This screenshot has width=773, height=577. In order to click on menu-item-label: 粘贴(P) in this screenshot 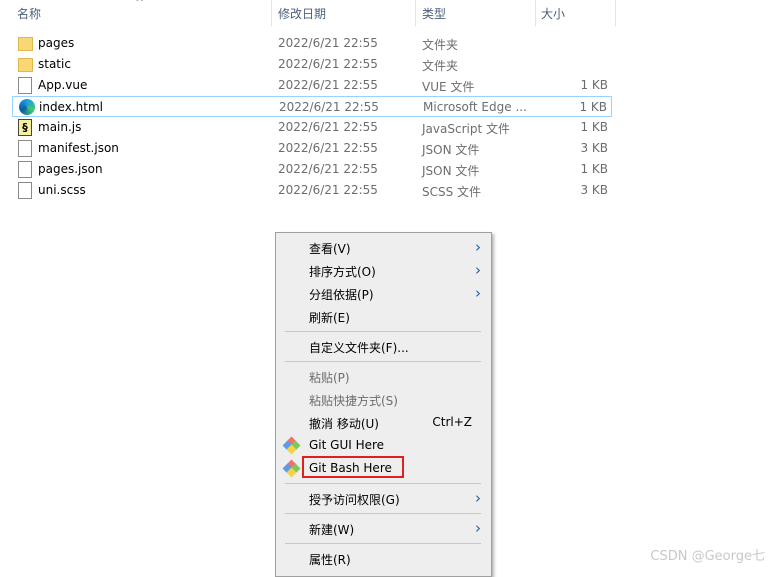, I will do `click(329, 378)`.